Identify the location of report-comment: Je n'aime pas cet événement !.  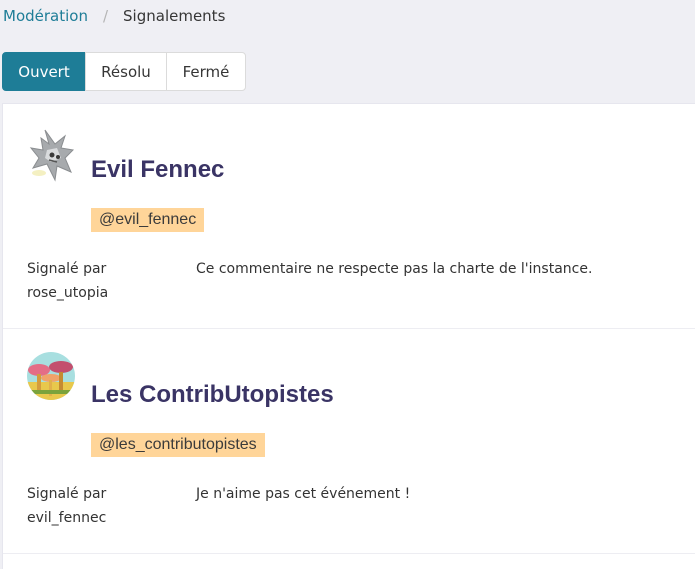
(303, 494).